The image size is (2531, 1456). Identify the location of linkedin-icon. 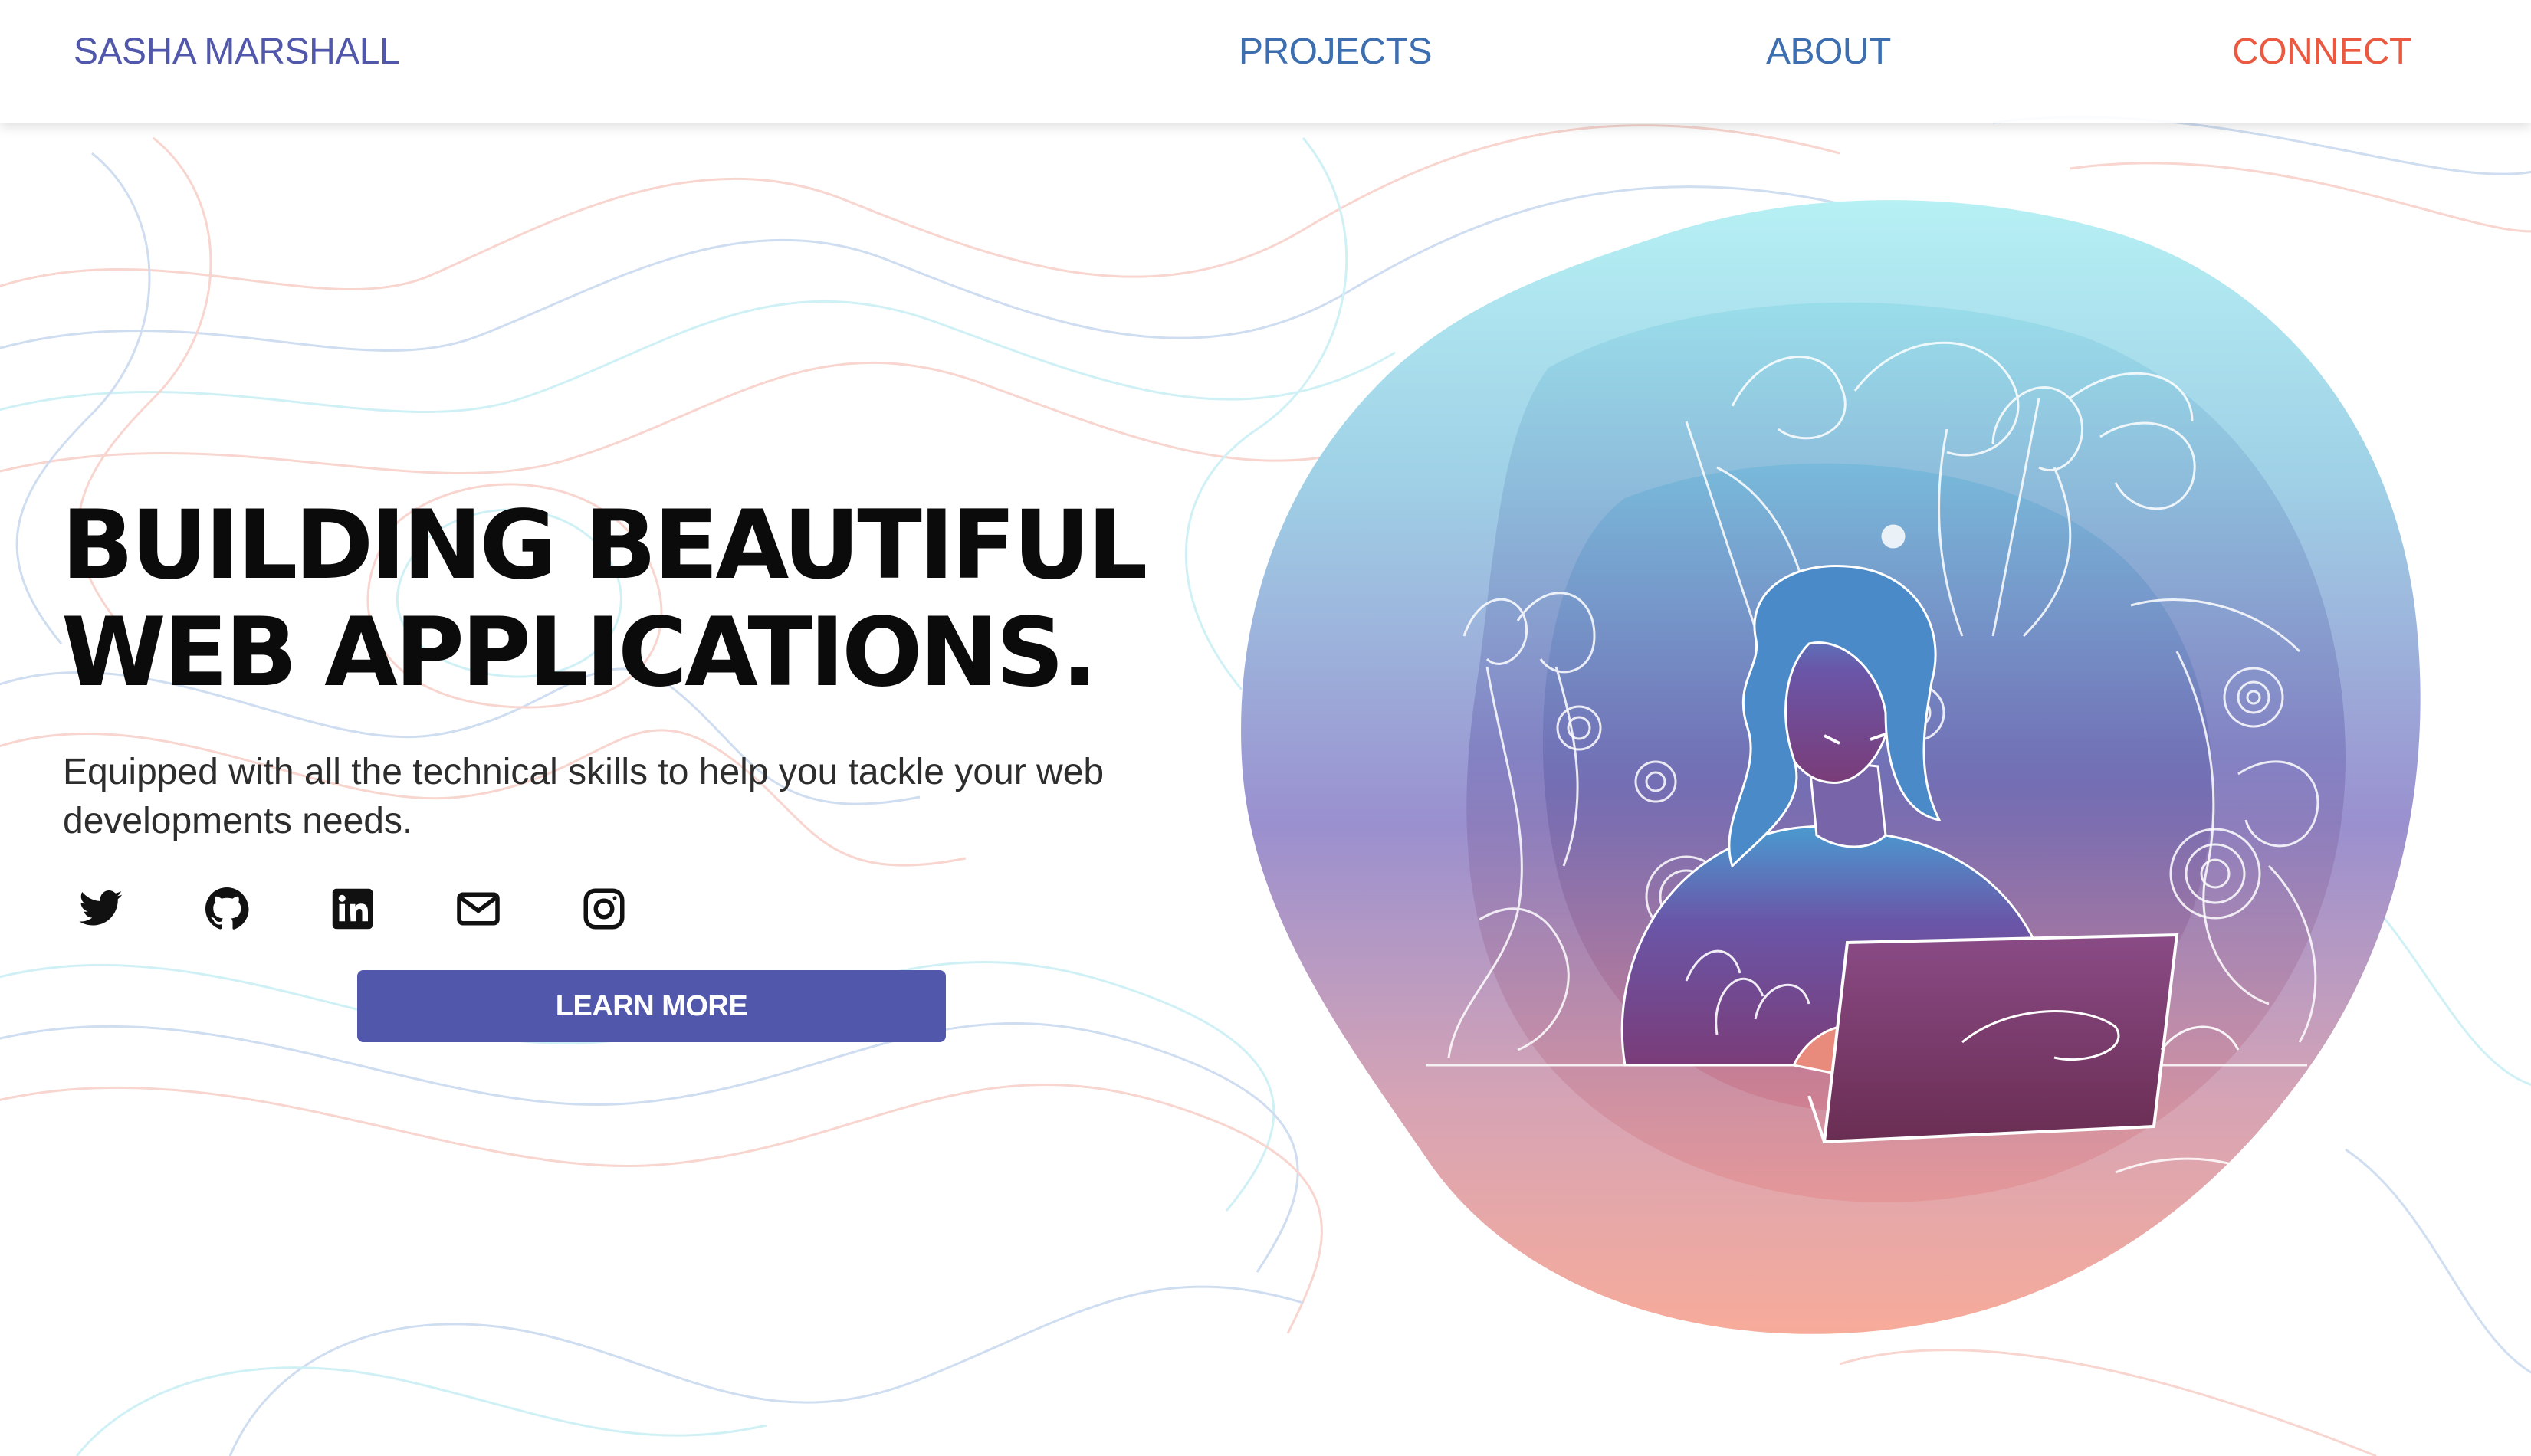
(352, 909).